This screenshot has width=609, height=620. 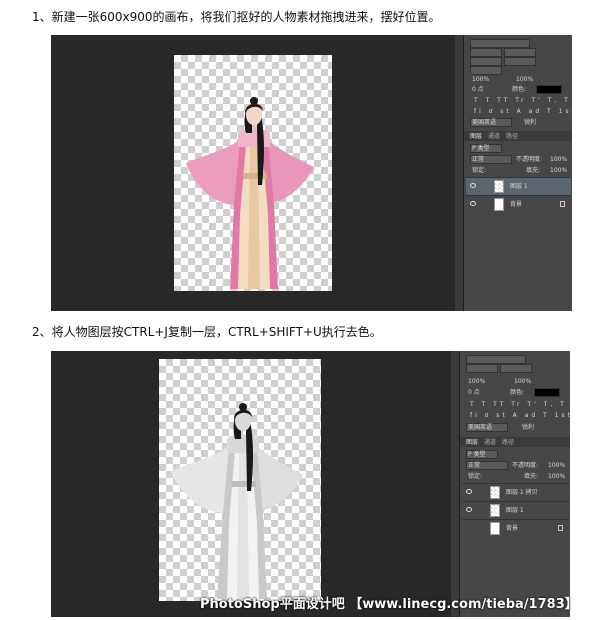 I want to click on step-2-text: 将人物图层按CTRL+J复制一层，CTRL+SHIFT+U执行去色。, so click(x=216, y=332).